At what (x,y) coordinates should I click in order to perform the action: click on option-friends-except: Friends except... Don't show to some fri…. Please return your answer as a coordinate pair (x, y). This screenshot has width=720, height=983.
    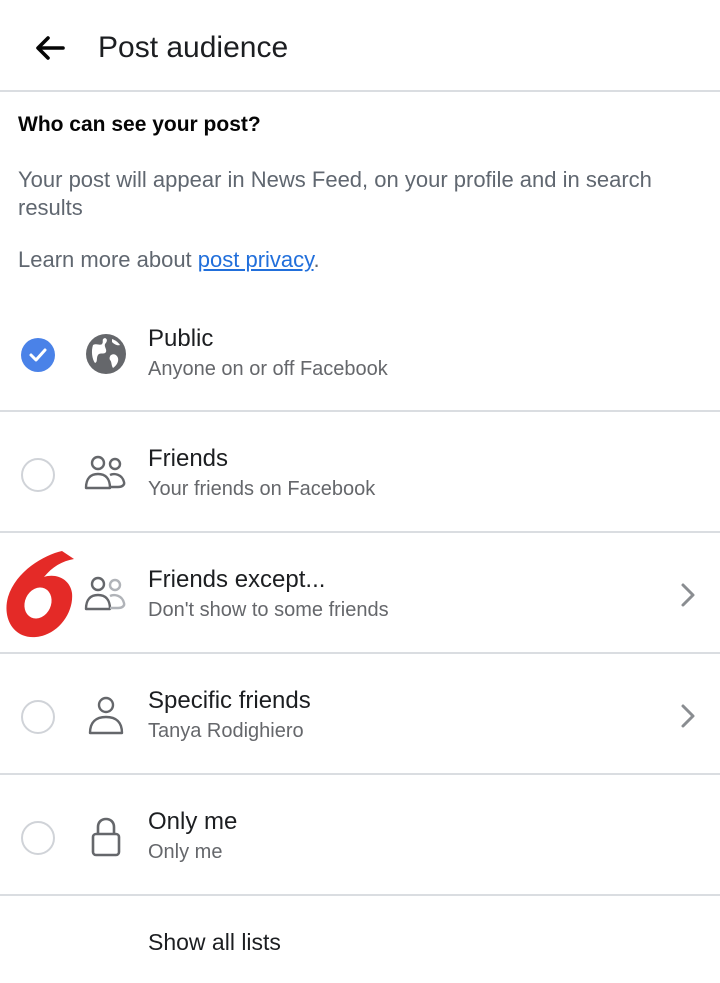
    Looking at the image, I should click on (360, 593).